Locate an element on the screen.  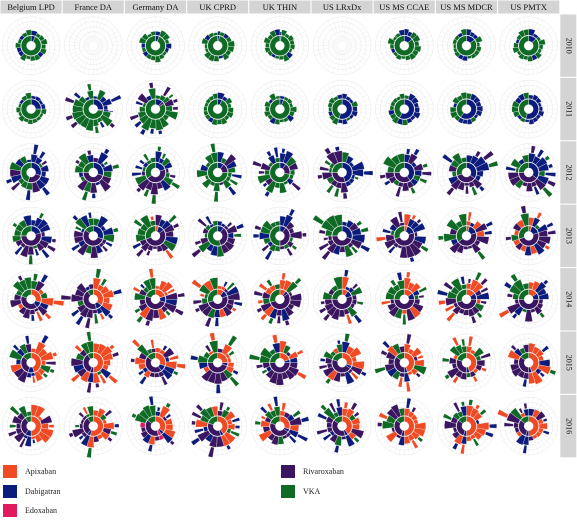
sunburst-france-da-2015 is located at coordinates (93, 362).